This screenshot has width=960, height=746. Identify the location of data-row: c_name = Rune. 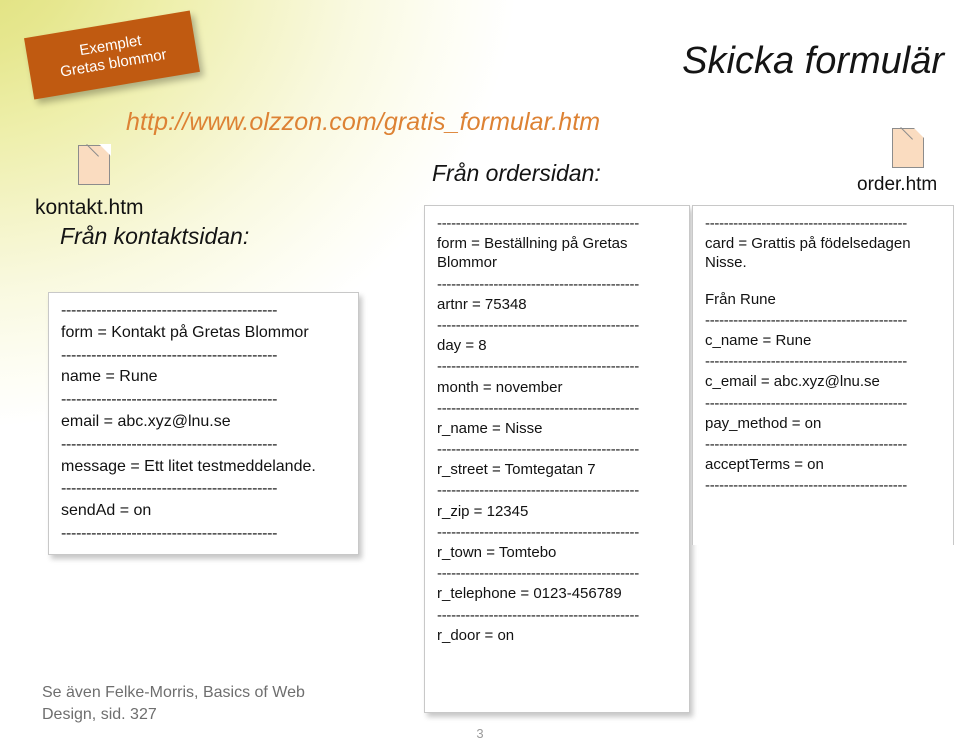
(758, 340).